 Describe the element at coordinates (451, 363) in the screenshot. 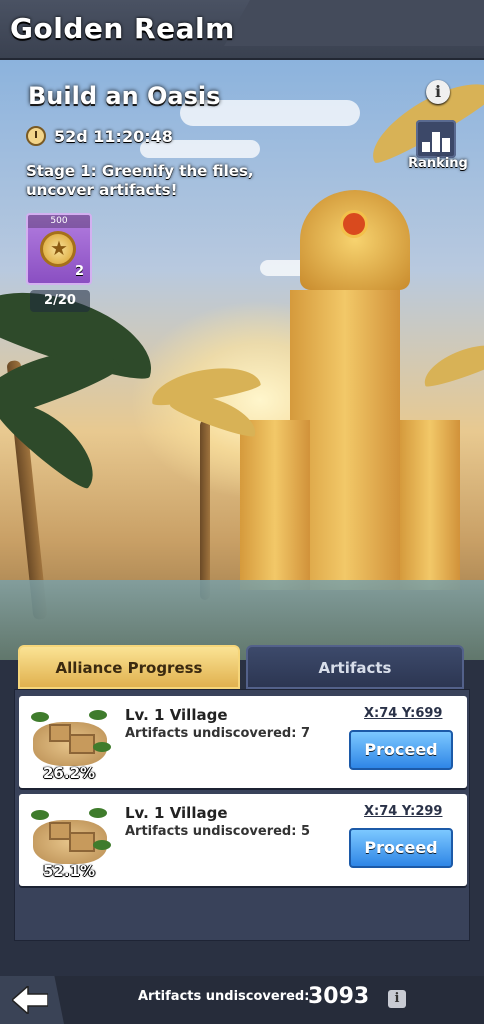

I see `palm-frond` at that location.